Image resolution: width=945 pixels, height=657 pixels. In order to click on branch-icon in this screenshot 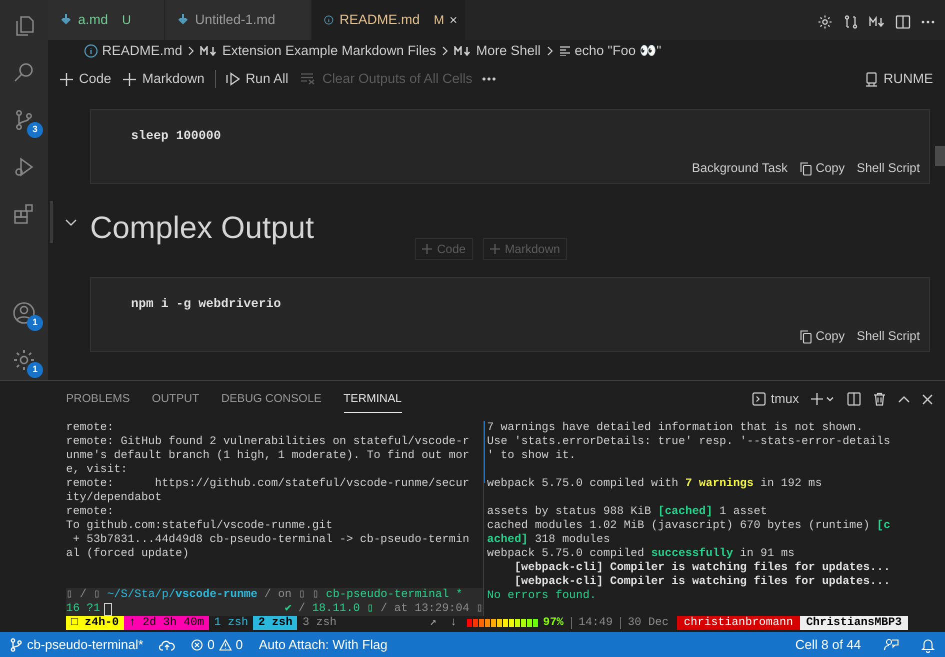, I will do `click(16, 645)`.